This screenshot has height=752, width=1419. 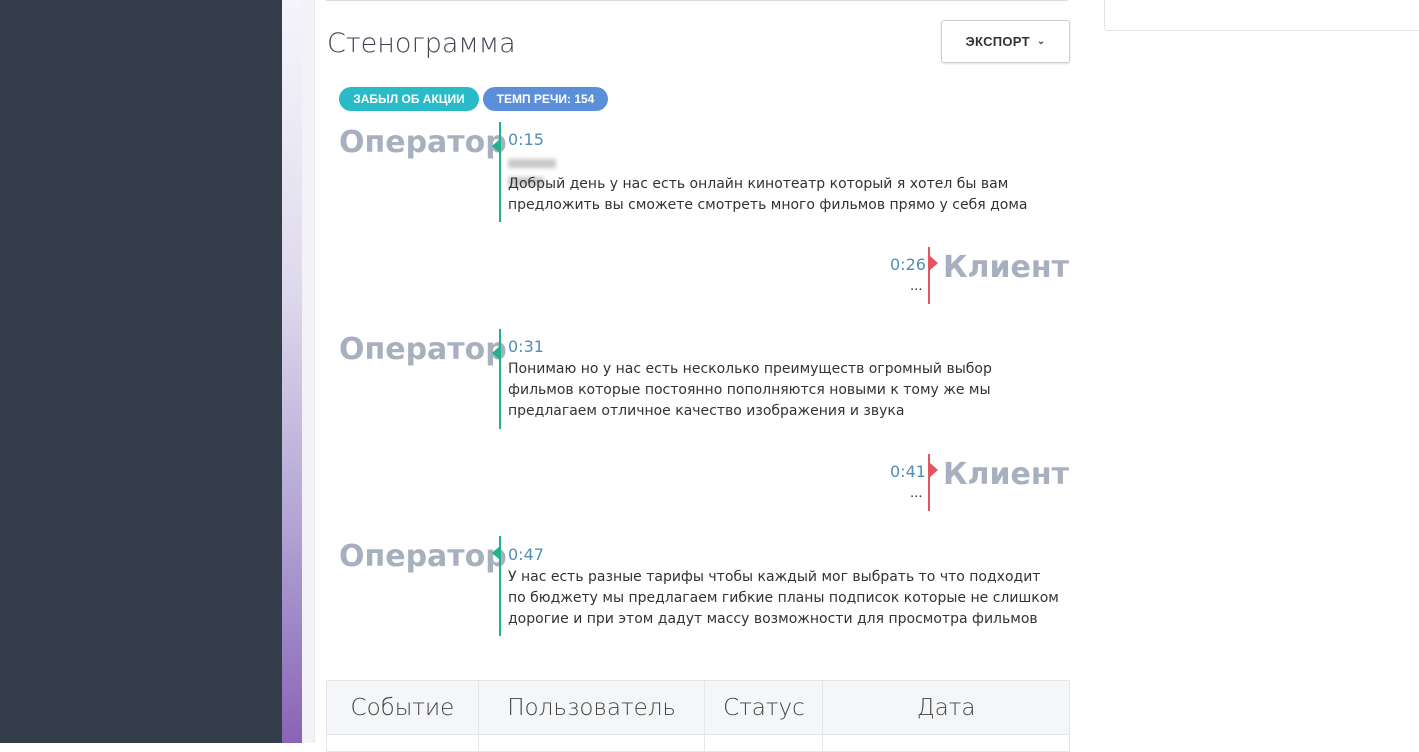 I want to click on table-header-row: Событие Пользователь Статус Дата, so click(x=698, y=708).